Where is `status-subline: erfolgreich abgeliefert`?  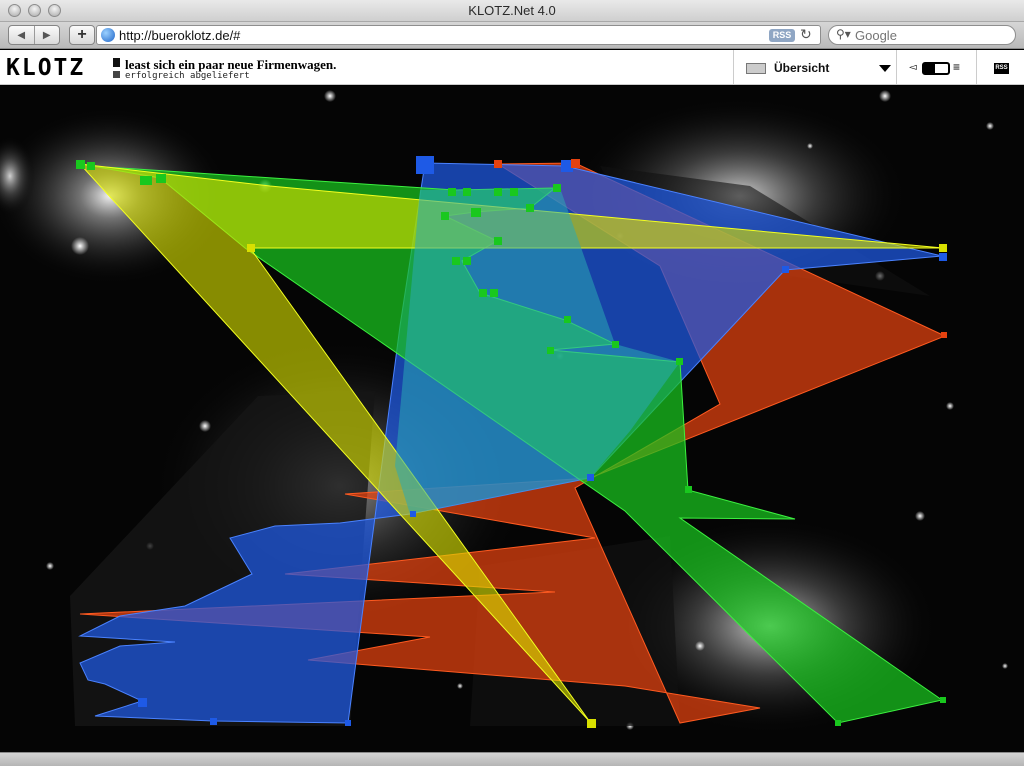 status-subline: erfolgreich abgeliefert is located at coordinates (187, 76).